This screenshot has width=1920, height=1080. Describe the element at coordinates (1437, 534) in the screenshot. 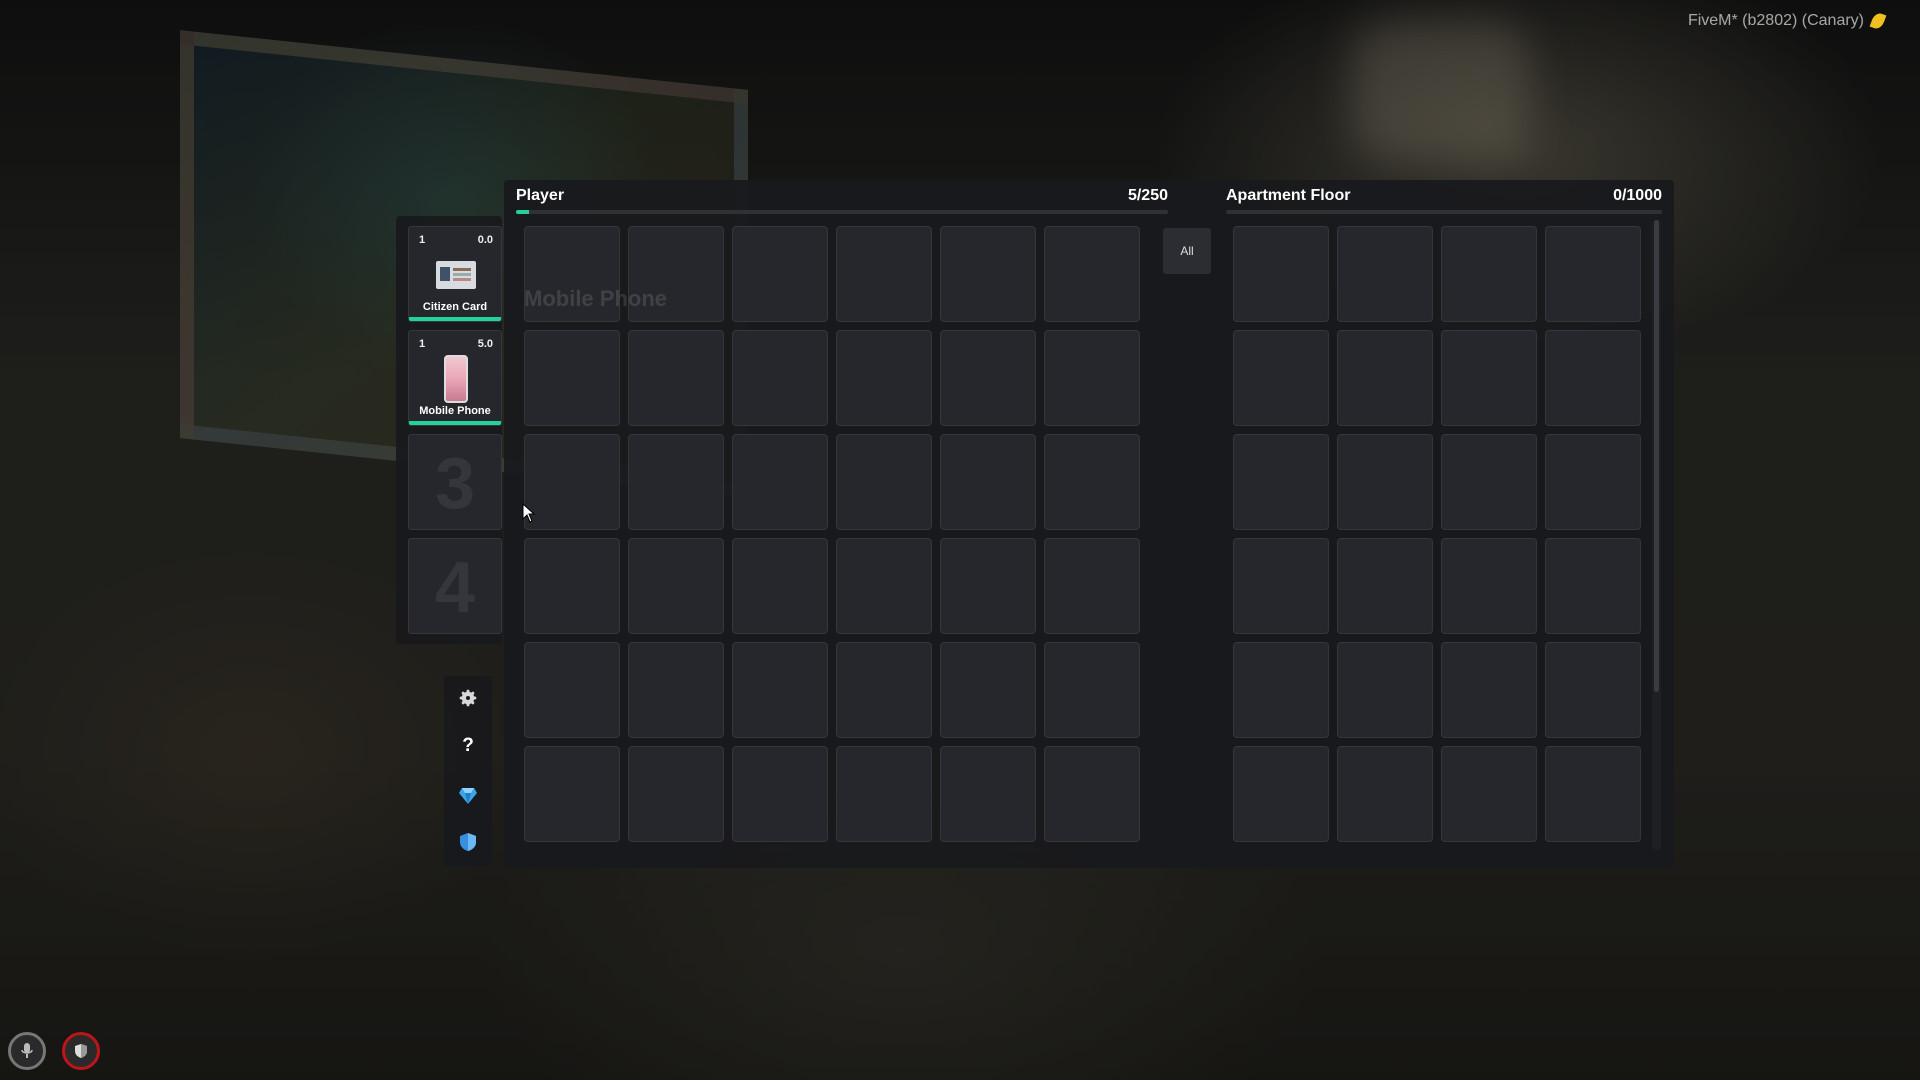

I see `secondary-slot-grid` at that location.